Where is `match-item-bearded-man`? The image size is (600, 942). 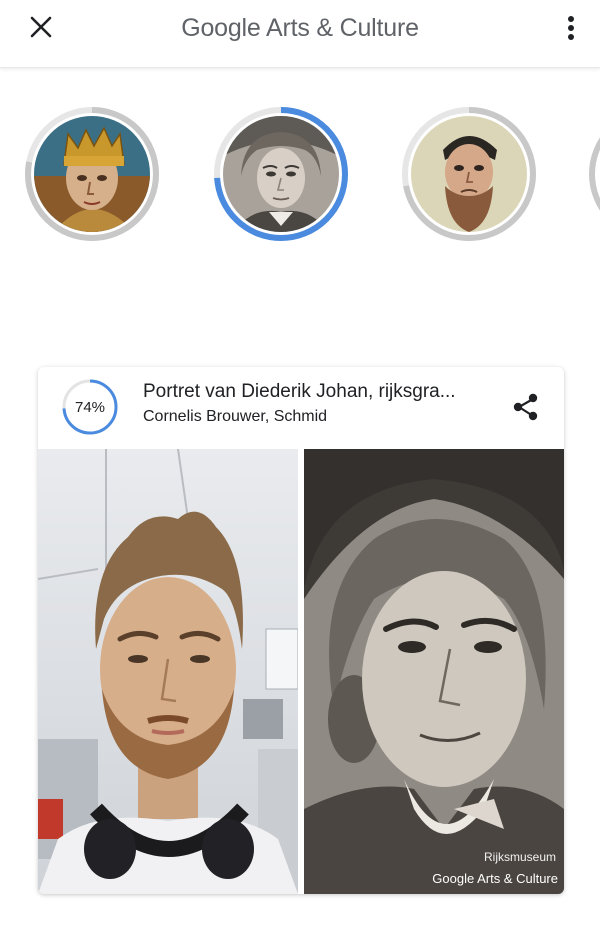 match-item-bearded-man is located at coordinates (469, 174).